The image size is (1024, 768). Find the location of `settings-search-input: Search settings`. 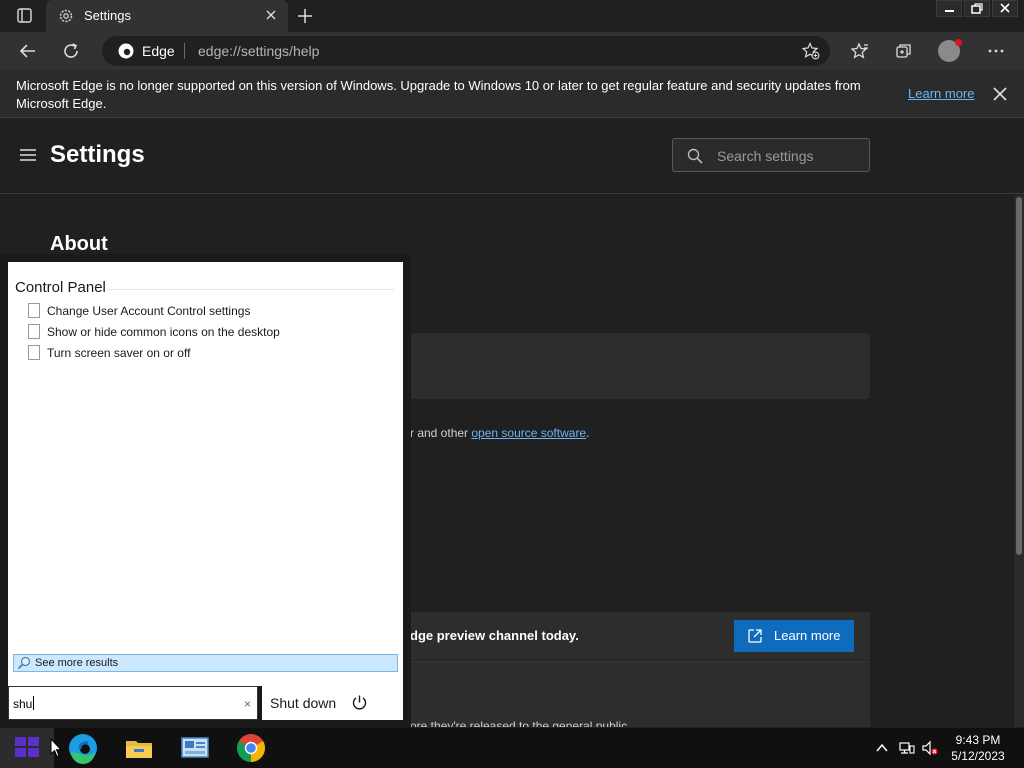

settings-search-input: Search settings is located at coordinates (771, 155).